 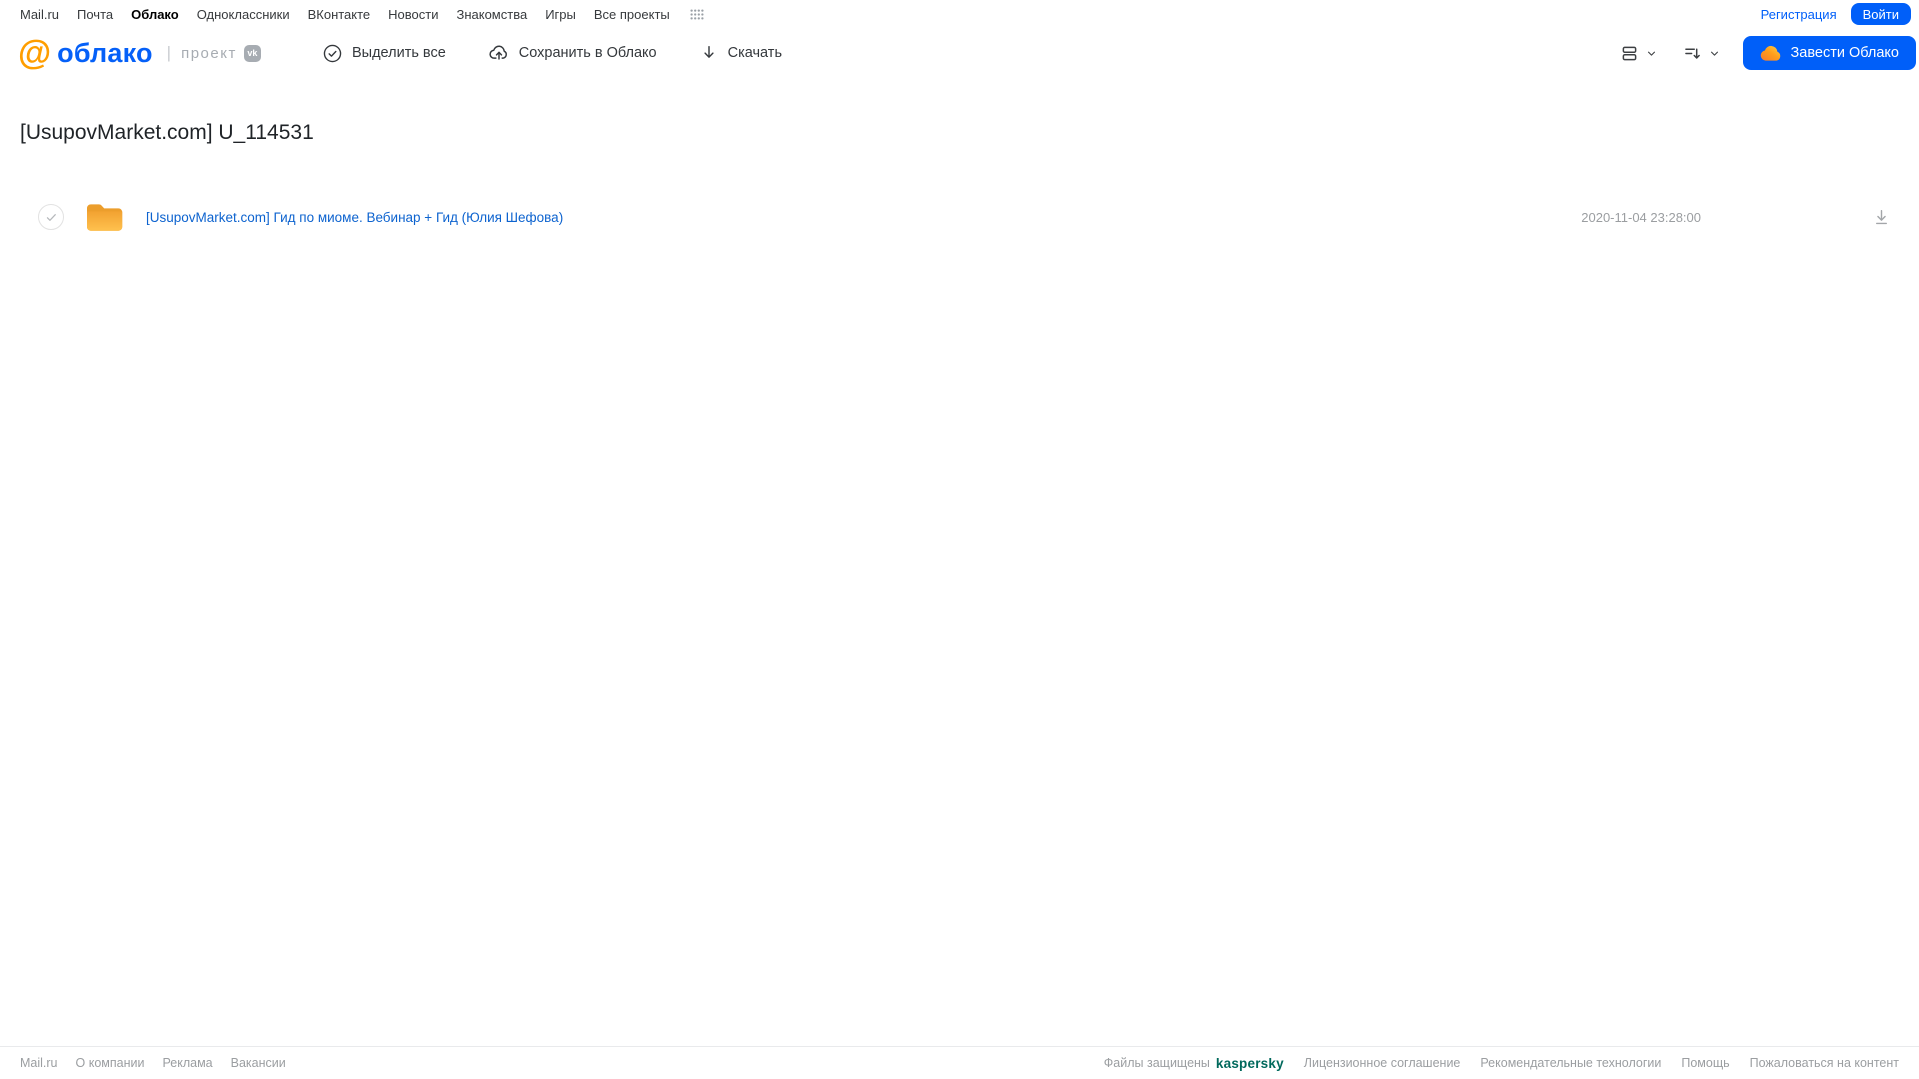 I want to click on save-to-cloud-label: Сохранить в Облако, so click(x=587, y=53).